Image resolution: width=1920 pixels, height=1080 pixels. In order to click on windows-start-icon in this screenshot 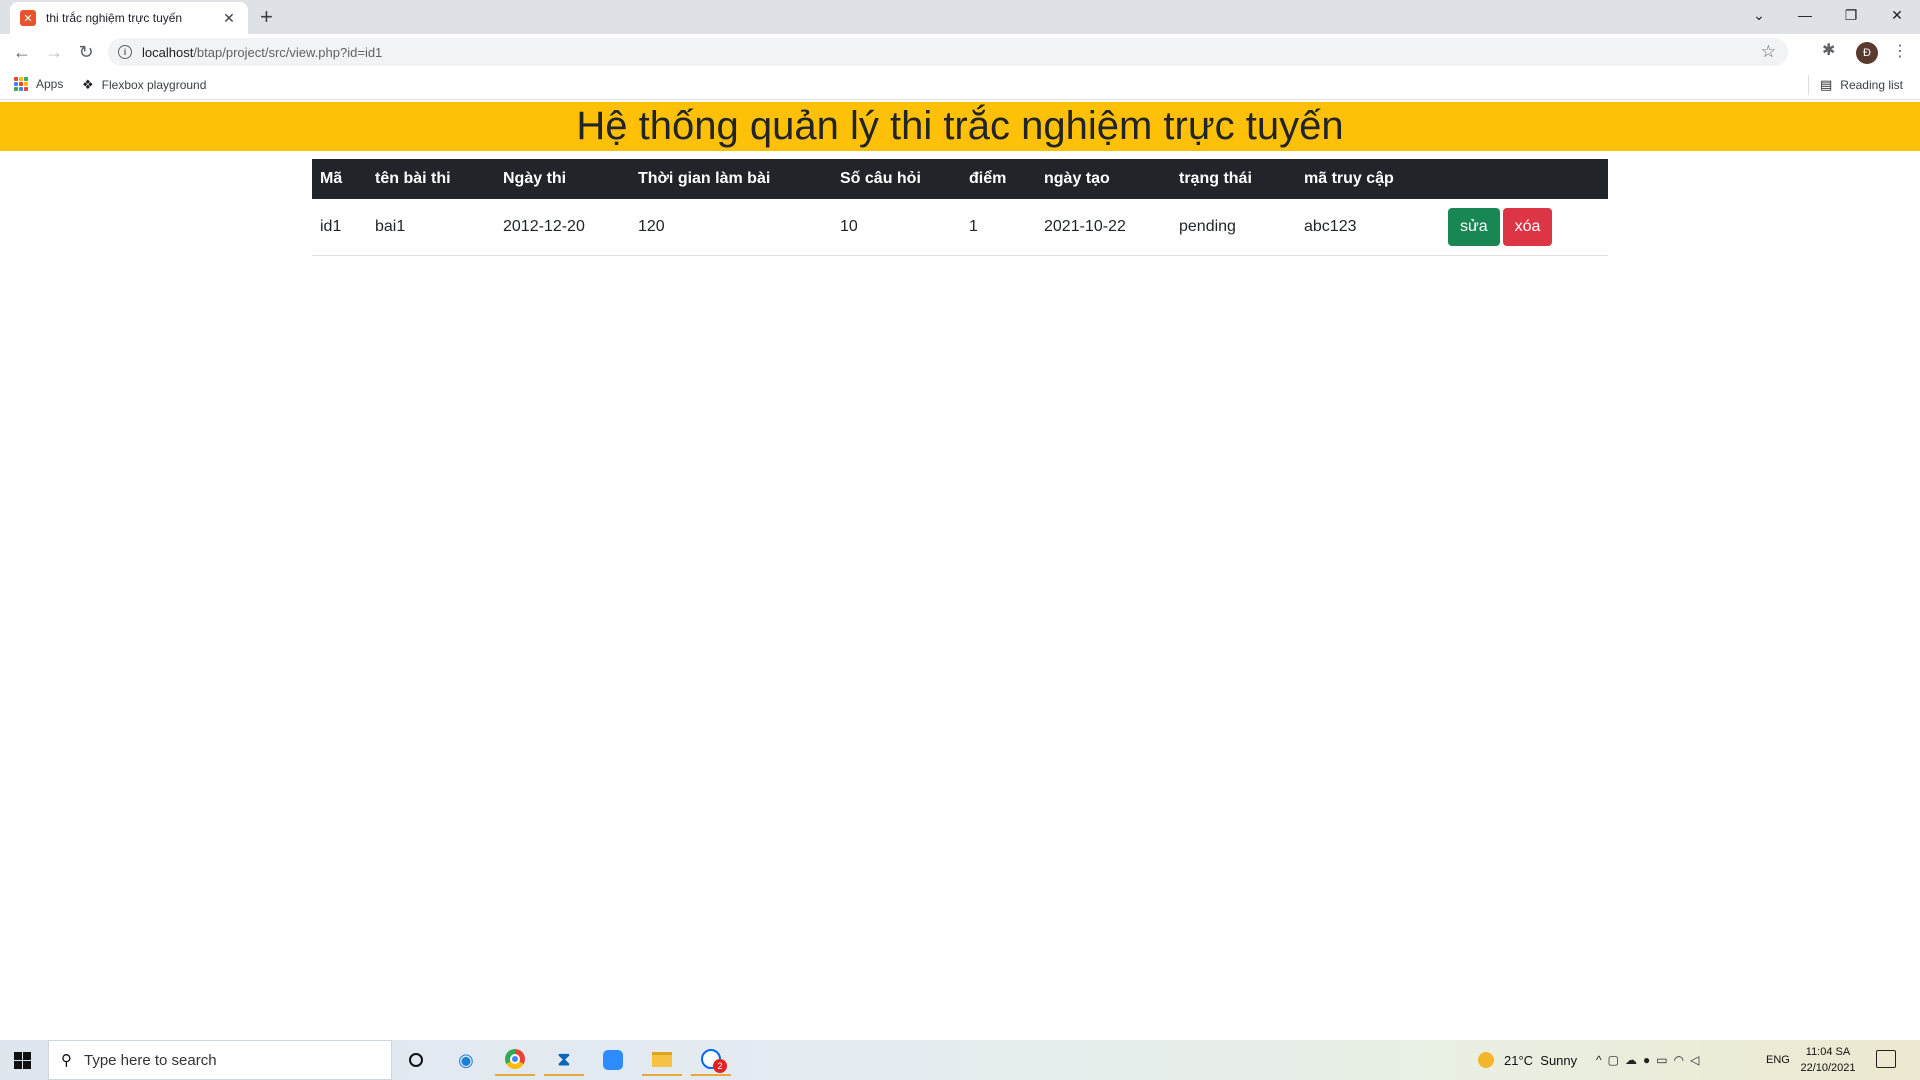, I will do `click(22, 1060)`.